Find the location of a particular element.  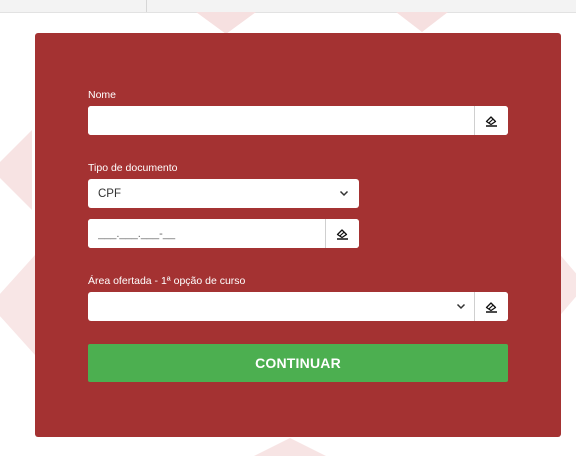

top-strip is located at coordinates (288, 6).